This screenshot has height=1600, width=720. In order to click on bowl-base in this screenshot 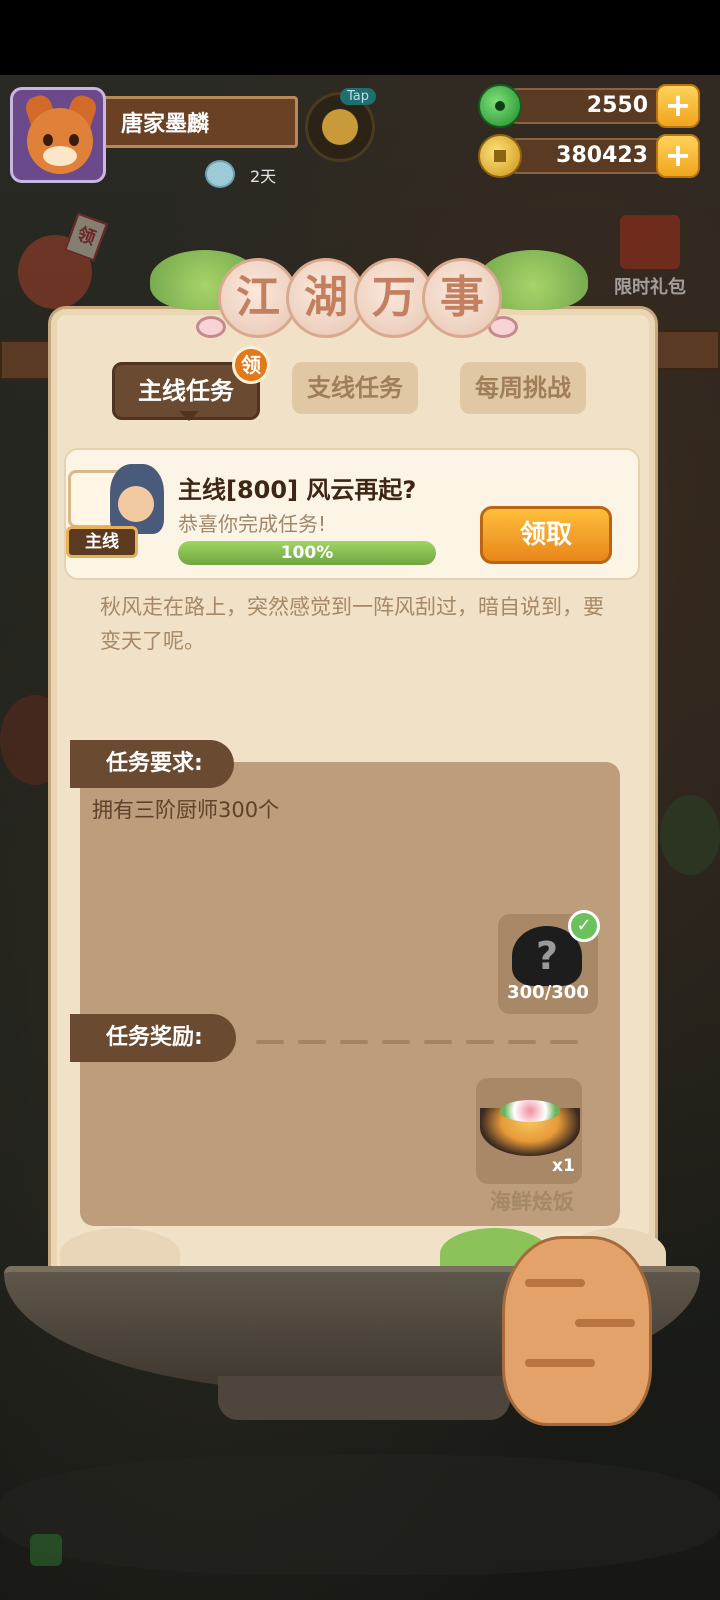, I will do `click(364, 1398)`.